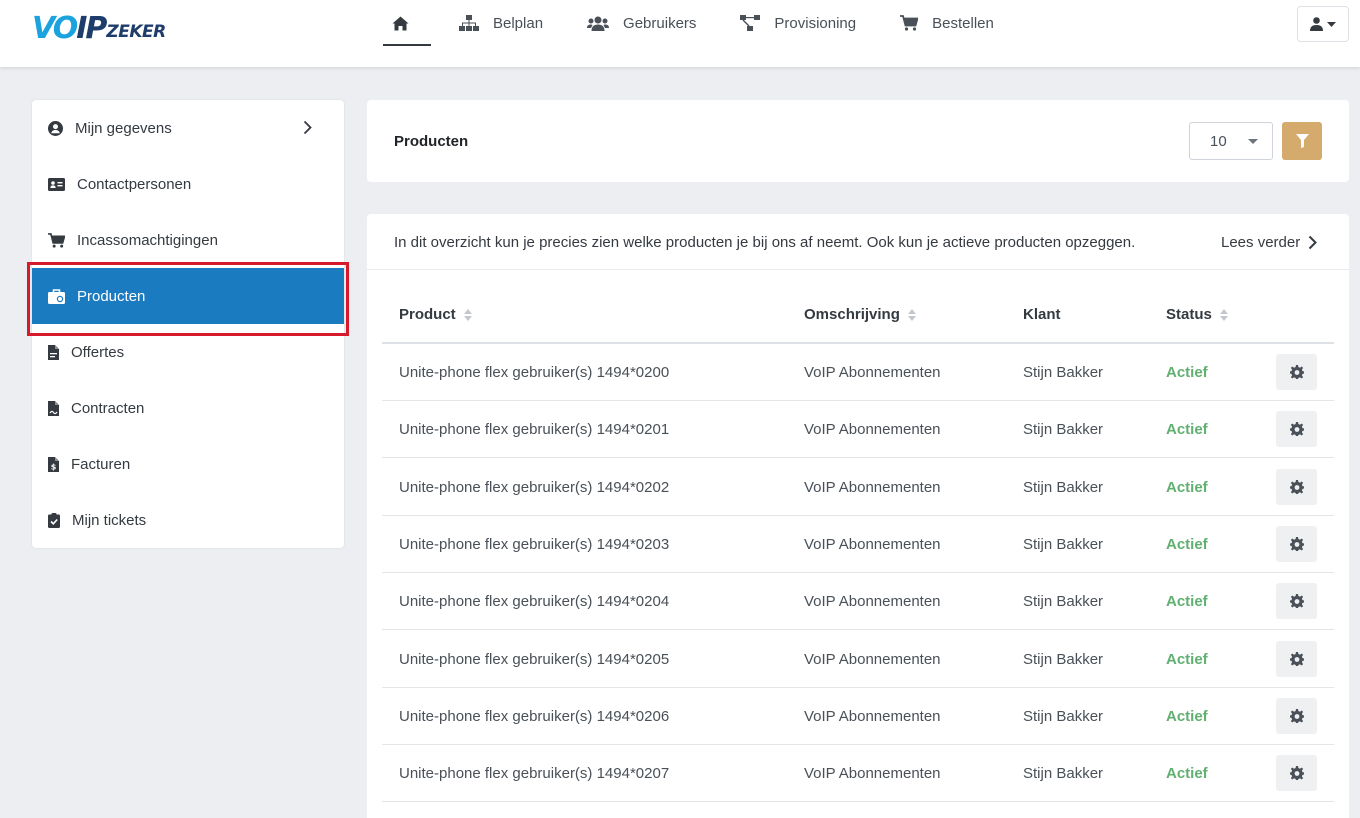  I want to click on cell-product: Unite-phone flex gebruiker(s) 1494*0203, so click(534, 544).